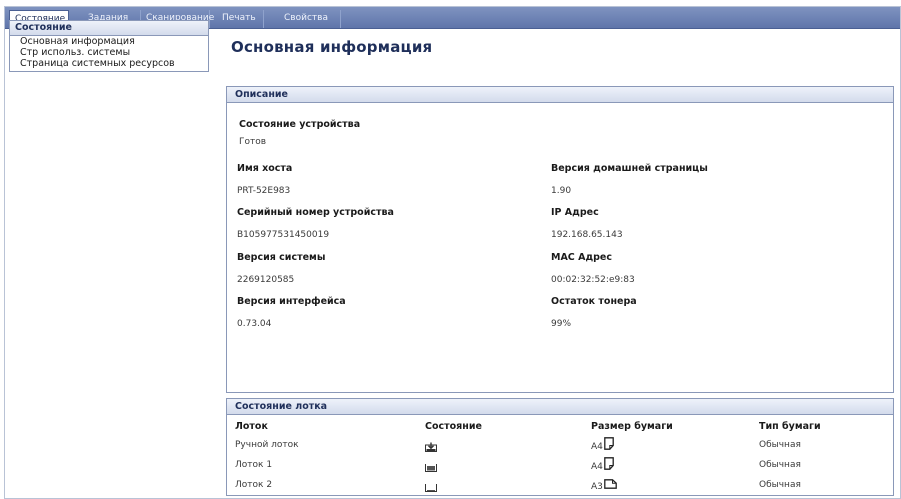 The height and width of the screenshot is (499, 901). What do you see at coordinates (561, 191) in the screenshot?
I see `homepage-version-value: 1.90` at bounding box center [561, 191].